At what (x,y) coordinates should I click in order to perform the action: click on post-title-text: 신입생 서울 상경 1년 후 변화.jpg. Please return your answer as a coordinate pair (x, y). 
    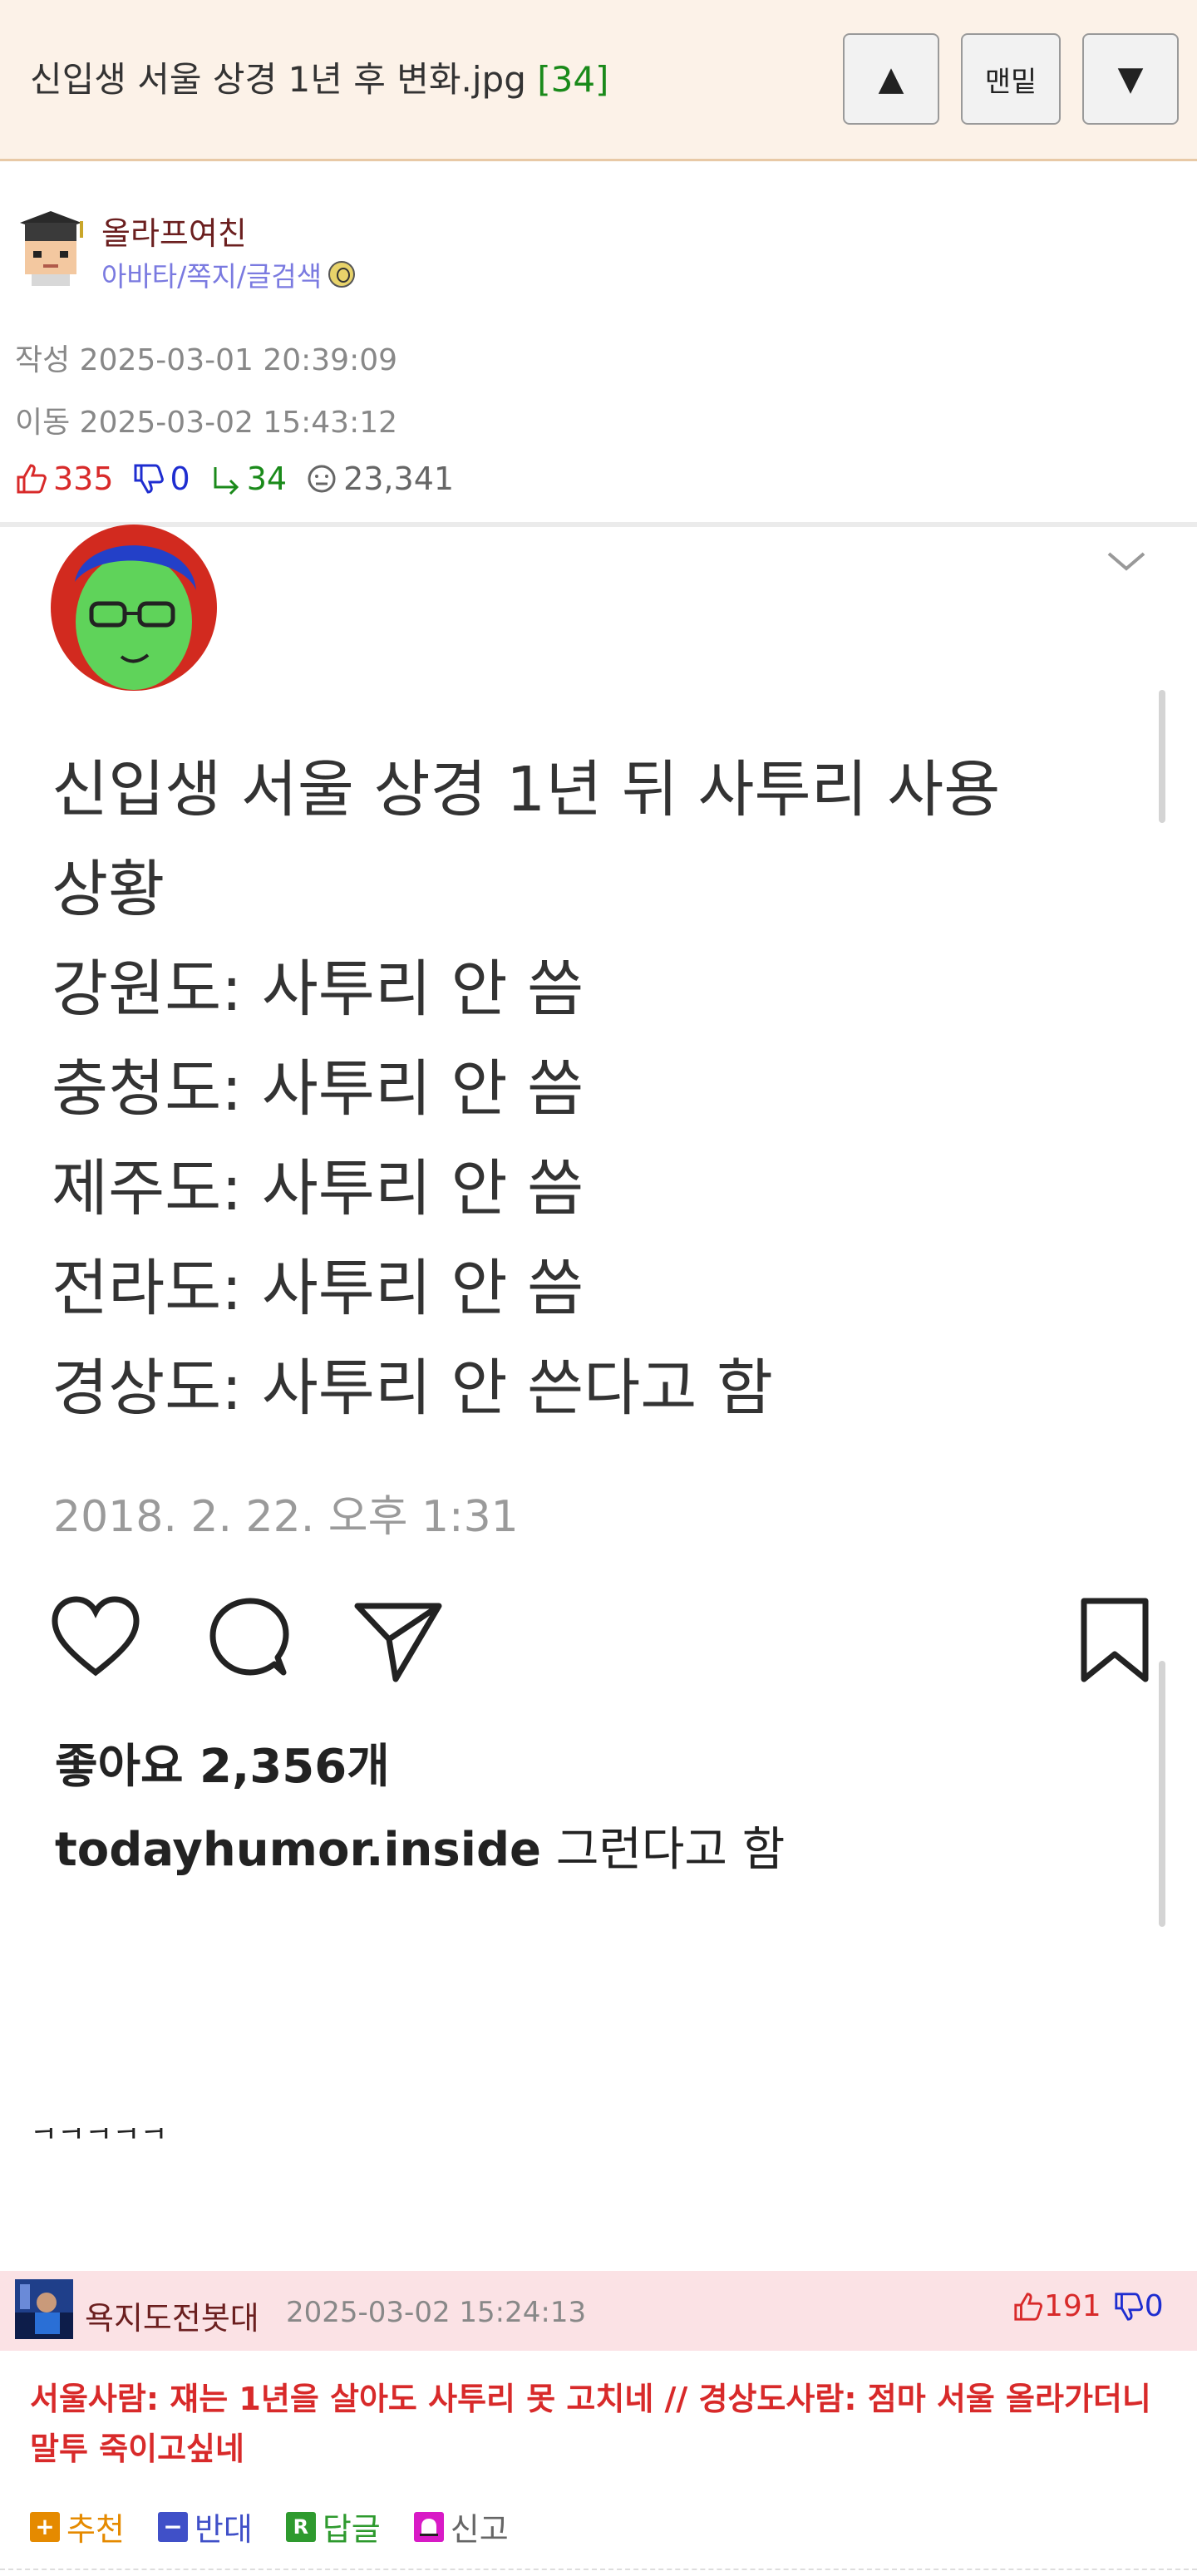
    Looking at the image, I should click on (278, 79).